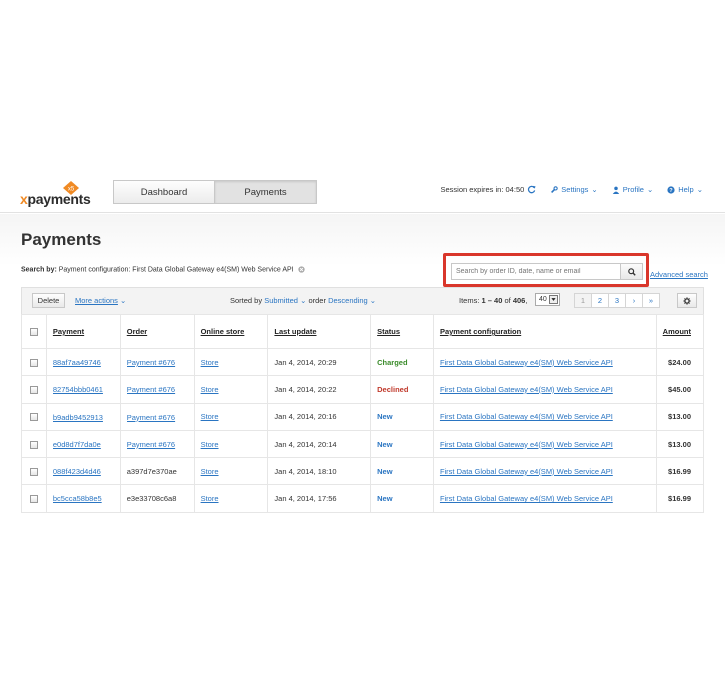  What do you see at coordinates (402, 444) in the screenshot?
I see `status-cell: New` at bounding box center [402, 444].